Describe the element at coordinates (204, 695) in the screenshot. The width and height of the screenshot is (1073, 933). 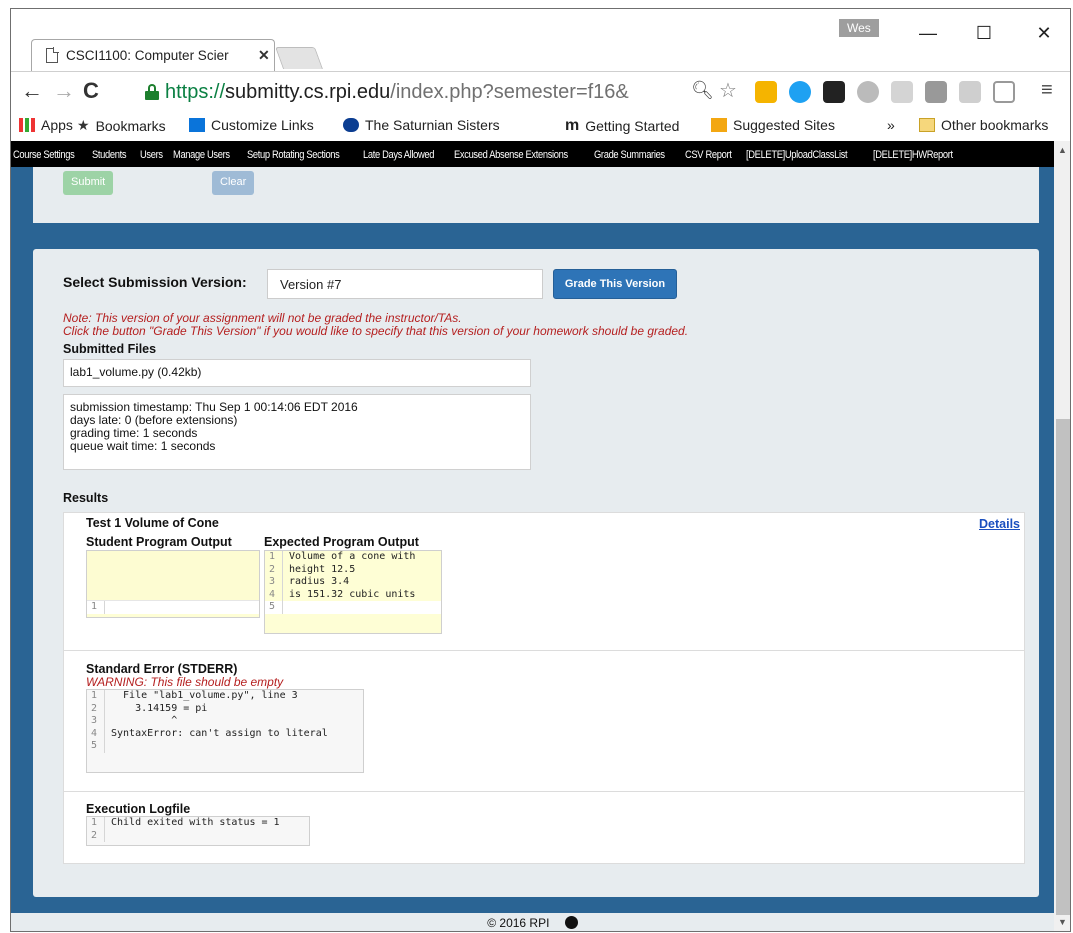
I see `line-content: File "lab1_volume.py", line 3` at that location.